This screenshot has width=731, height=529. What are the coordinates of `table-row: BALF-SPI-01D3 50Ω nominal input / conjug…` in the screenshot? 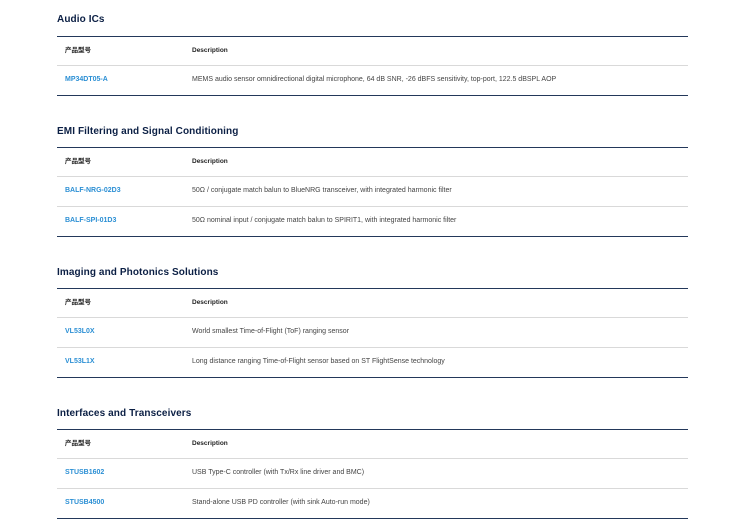 It's located at (372, 222).